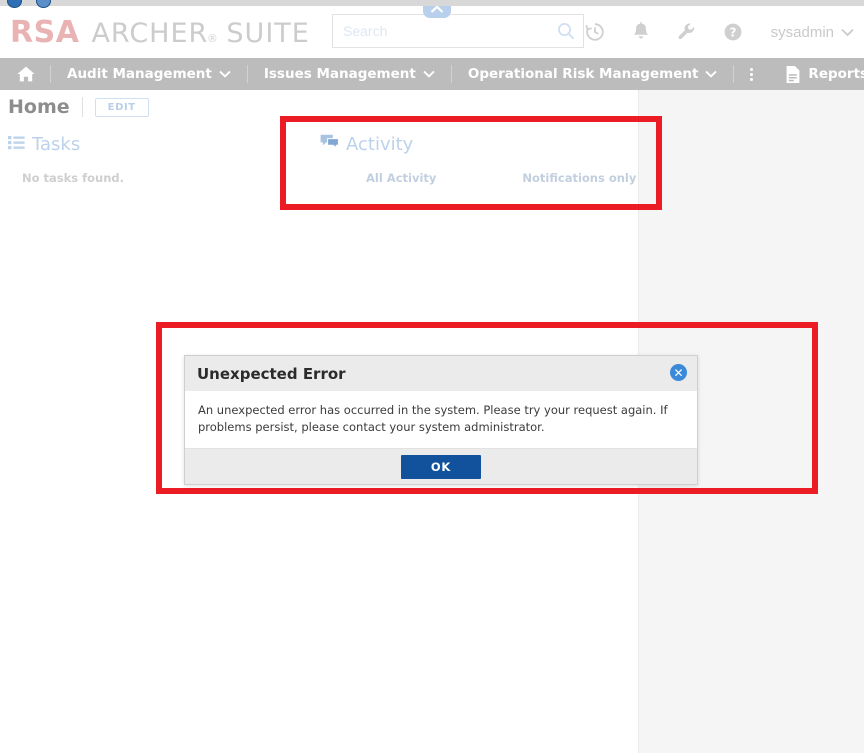  I want to click on tasks-panel-header: Tasks, so click(133, 144).